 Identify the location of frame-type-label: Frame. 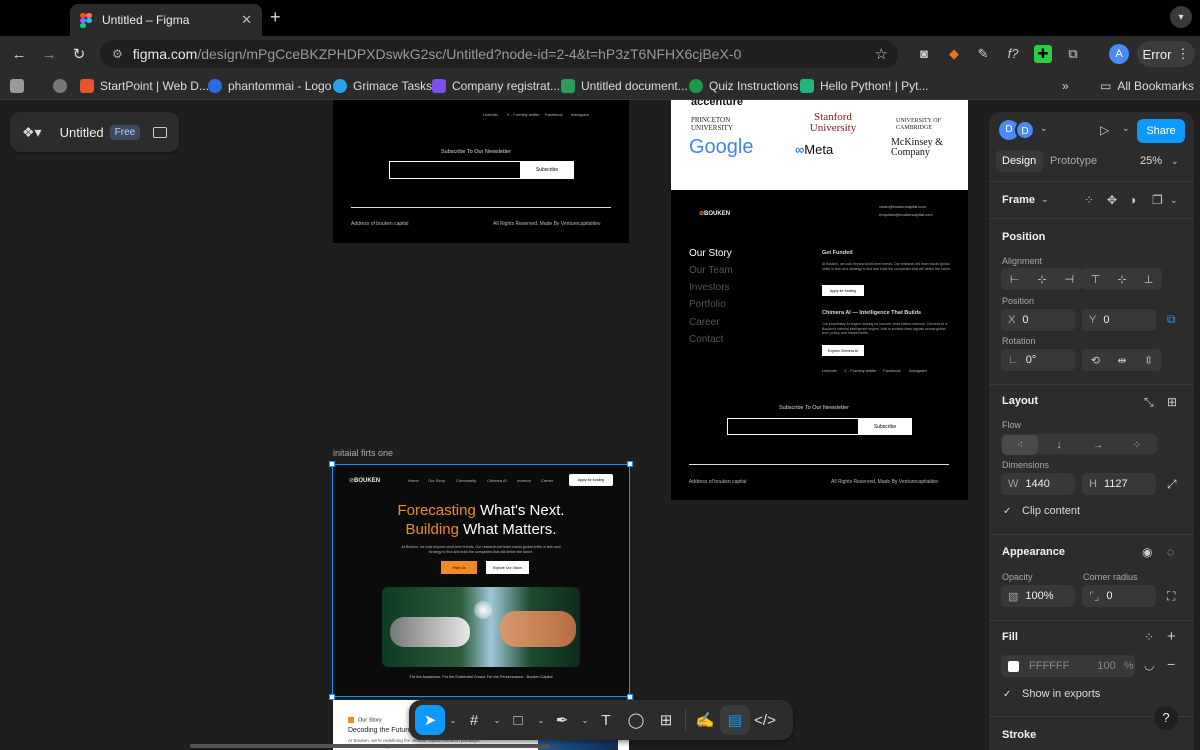
(1018, 200).